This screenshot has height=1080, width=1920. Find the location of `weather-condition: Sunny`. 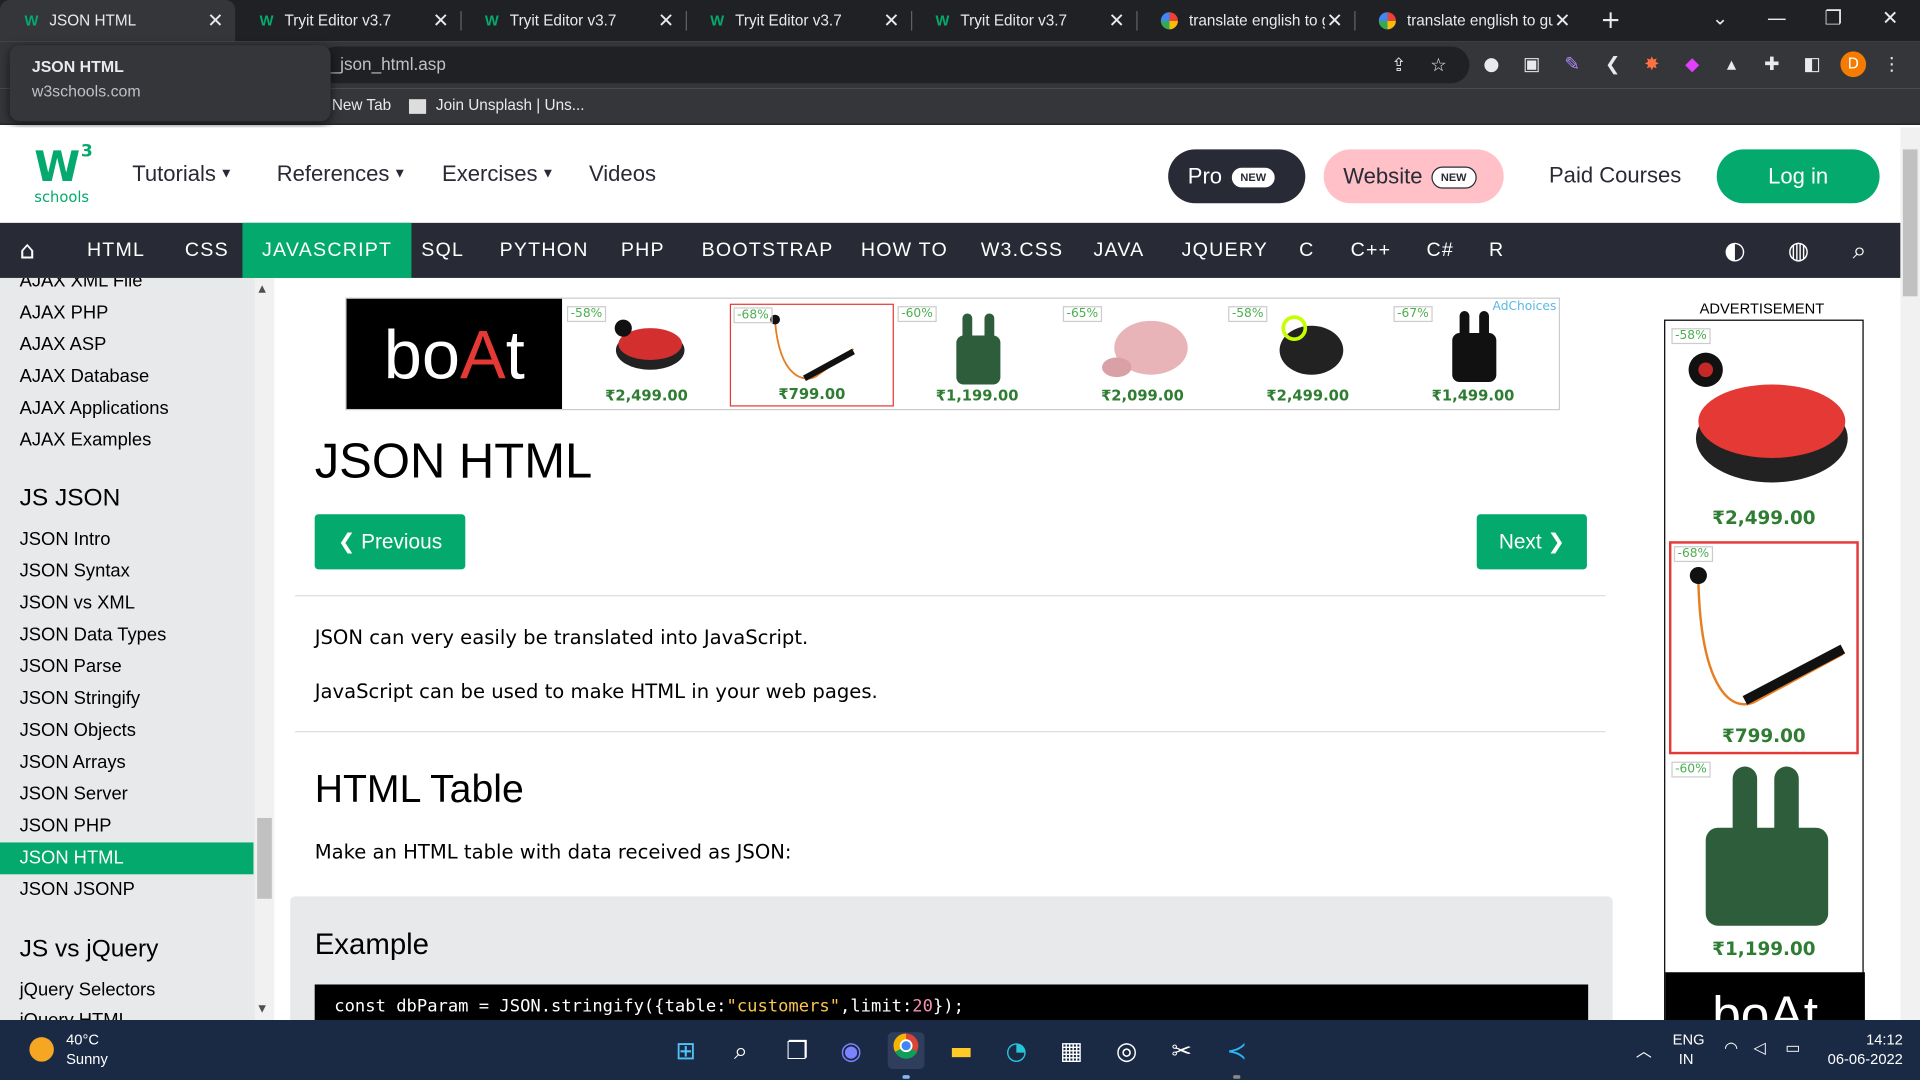

weather-condition: Sunny is located at coordinates (87, 1059).